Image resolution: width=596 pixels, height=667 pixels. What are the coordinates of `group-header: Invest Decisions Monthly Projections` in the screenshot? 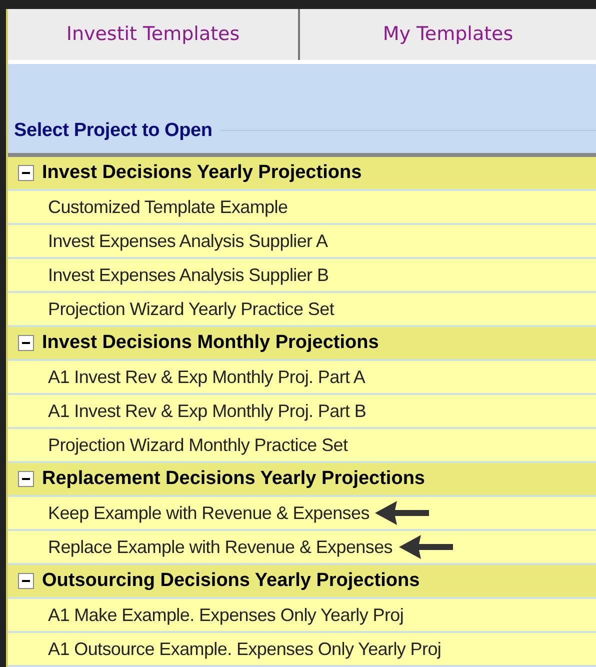 It's located at (302, 344).